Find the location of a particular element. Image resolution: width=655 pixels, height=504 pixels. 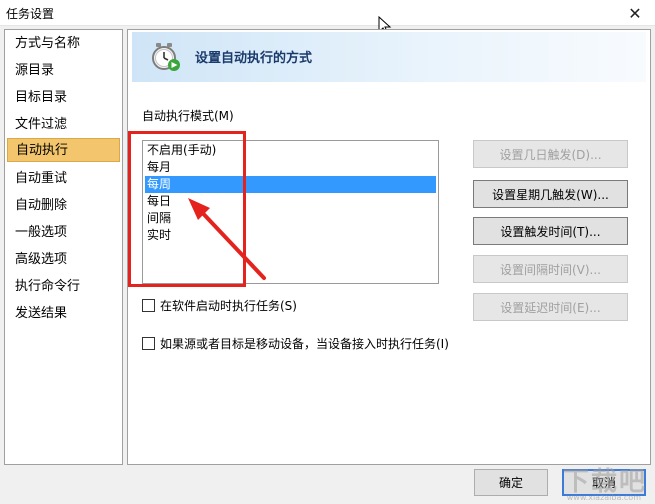

sidebar-item-file-filter: 文件过滤 is located at coordinates (63, 125).